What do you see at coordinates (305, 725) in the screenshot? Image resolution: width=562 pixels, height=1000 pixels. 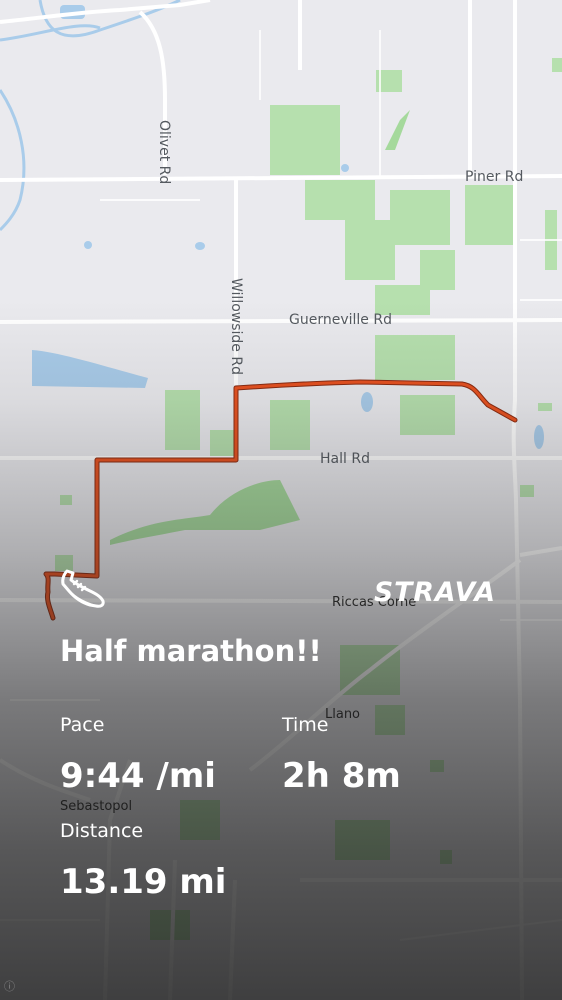 I see `time-label: Time` at bounding box center [305, 725].